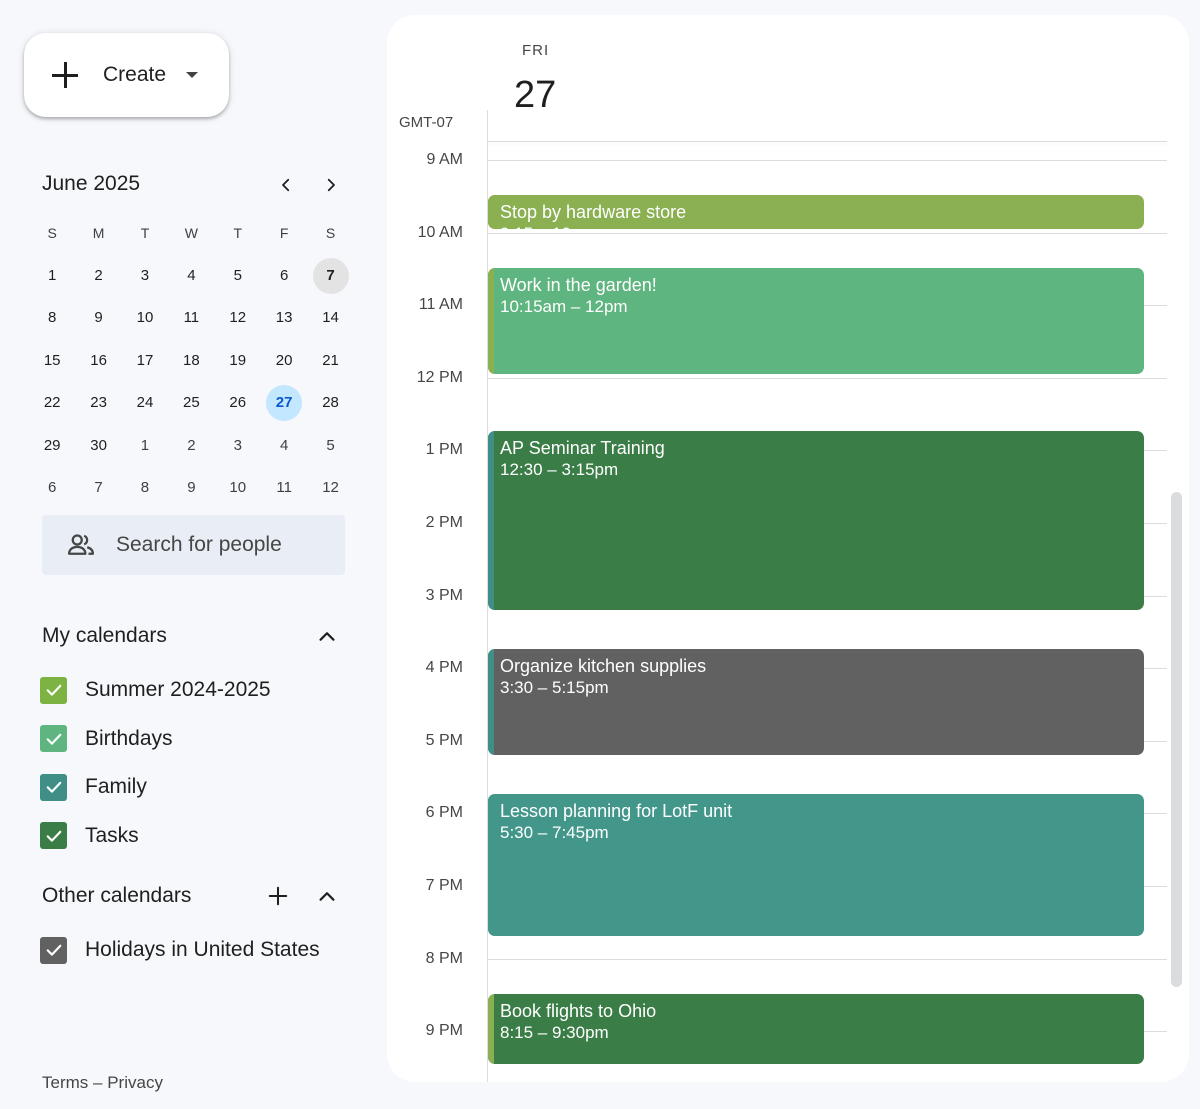 This screenshot has width=1200, height=1109. Describe the element at coordinates (564, 306) in the screenshot. I see `event-time: 10:15am – 12pm` at that location.